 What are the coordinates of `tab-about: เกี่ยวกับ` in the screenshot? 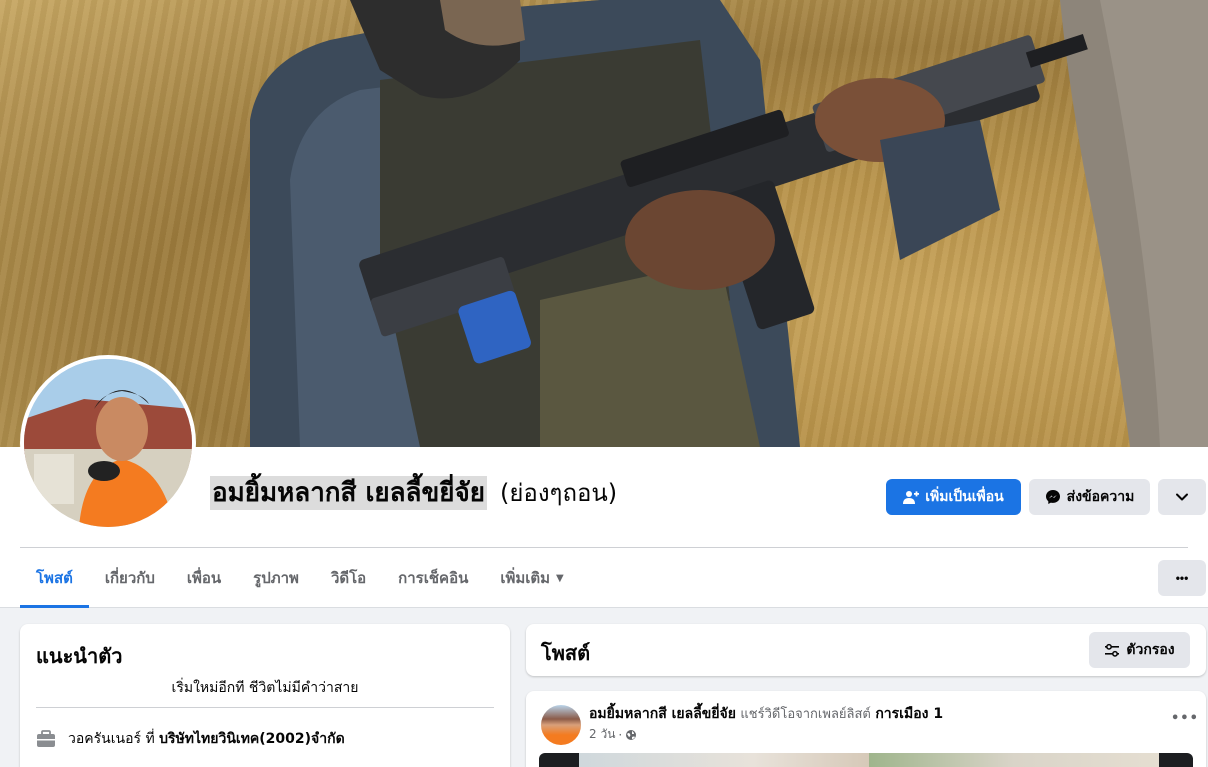 It's located at (130, 578).